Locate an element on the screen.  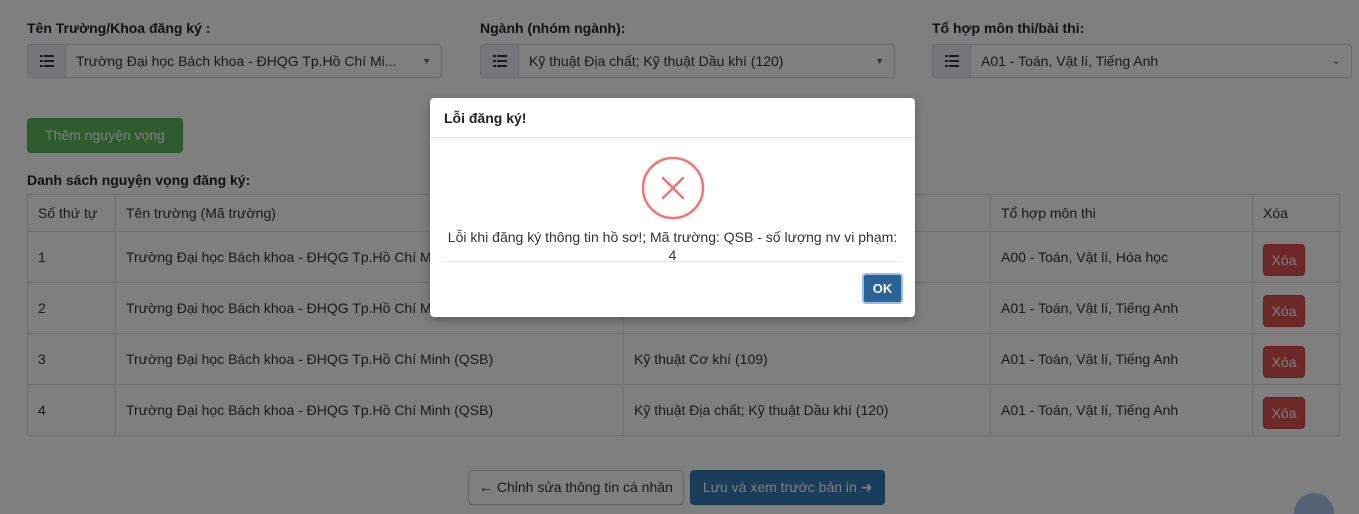
error-x-icon is located at coordinates (673, 188).